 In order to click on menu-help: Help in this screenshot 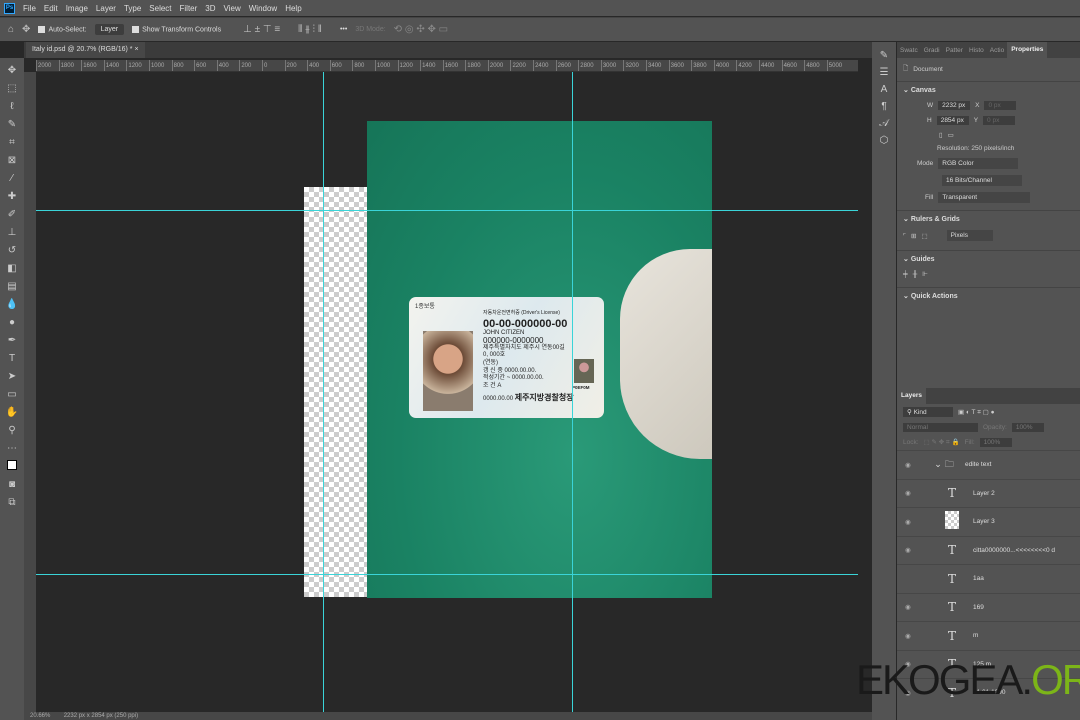, I will do `click(293, 8)`.